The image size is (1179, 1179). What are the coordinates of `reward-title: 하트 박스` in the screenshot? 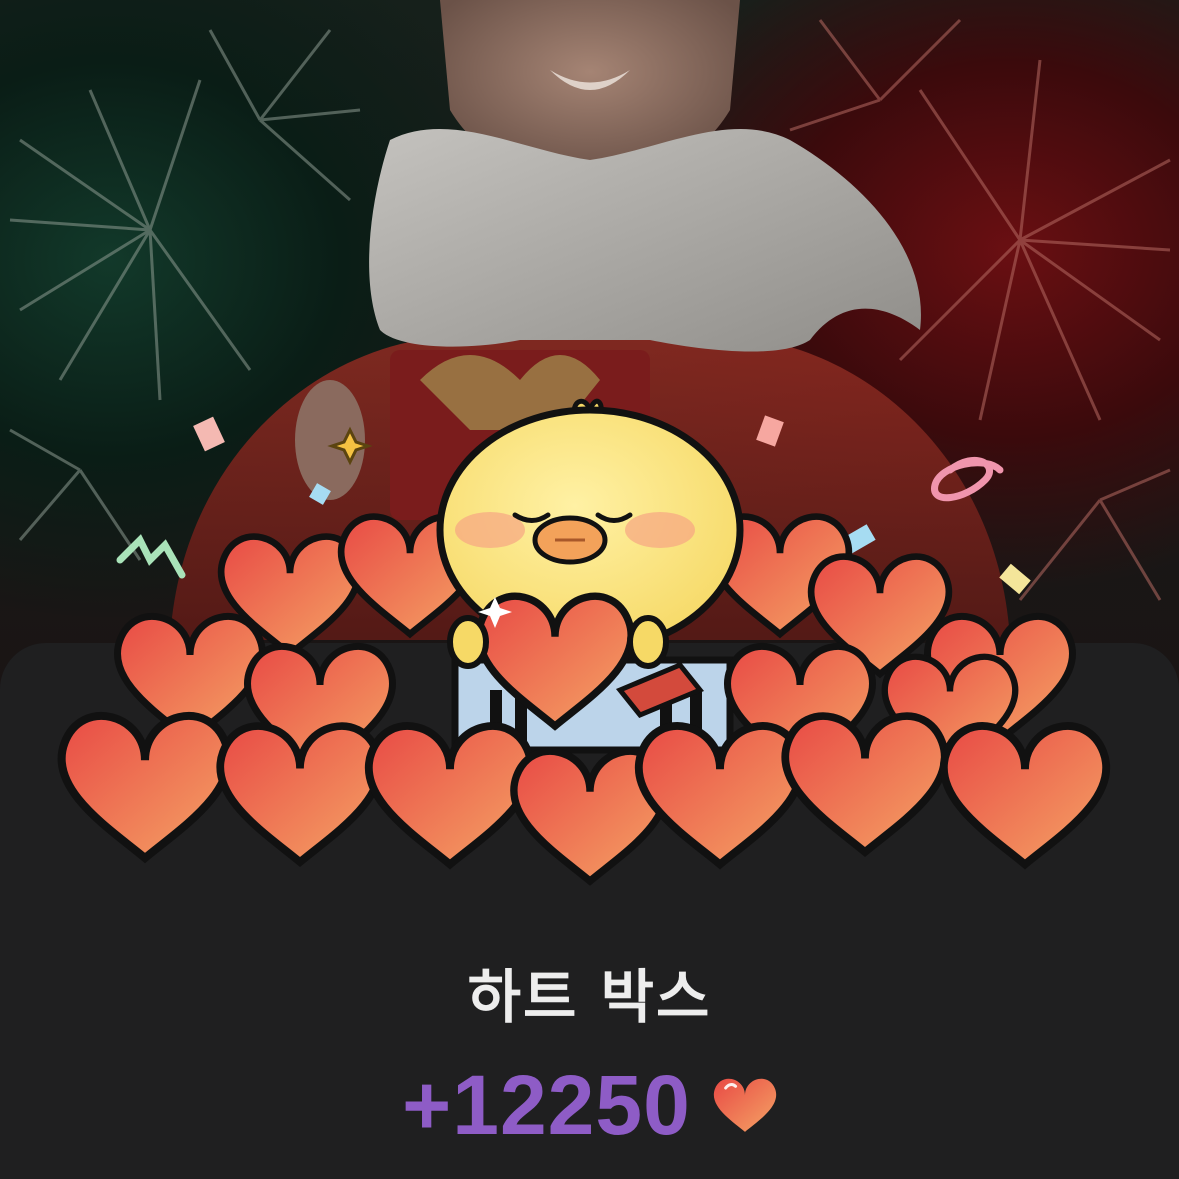 It's located at (589, 997).